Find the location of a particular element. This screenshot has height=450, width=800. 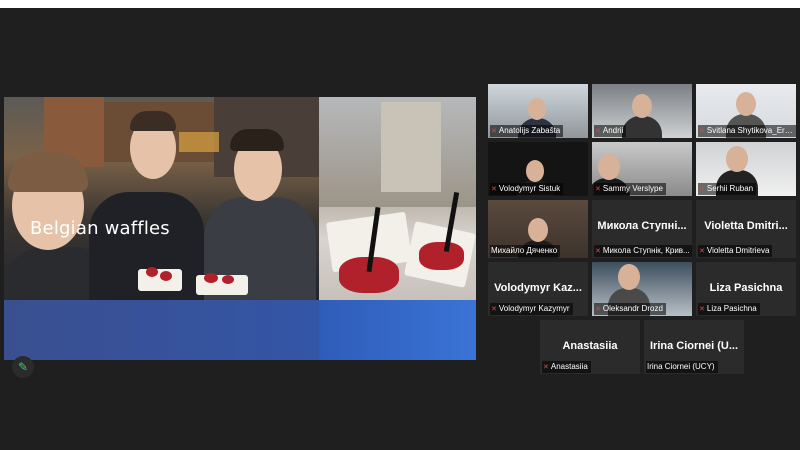

participant-name-label: ✕ Volodymyr Sistuk is located at coordinates (527, 189).